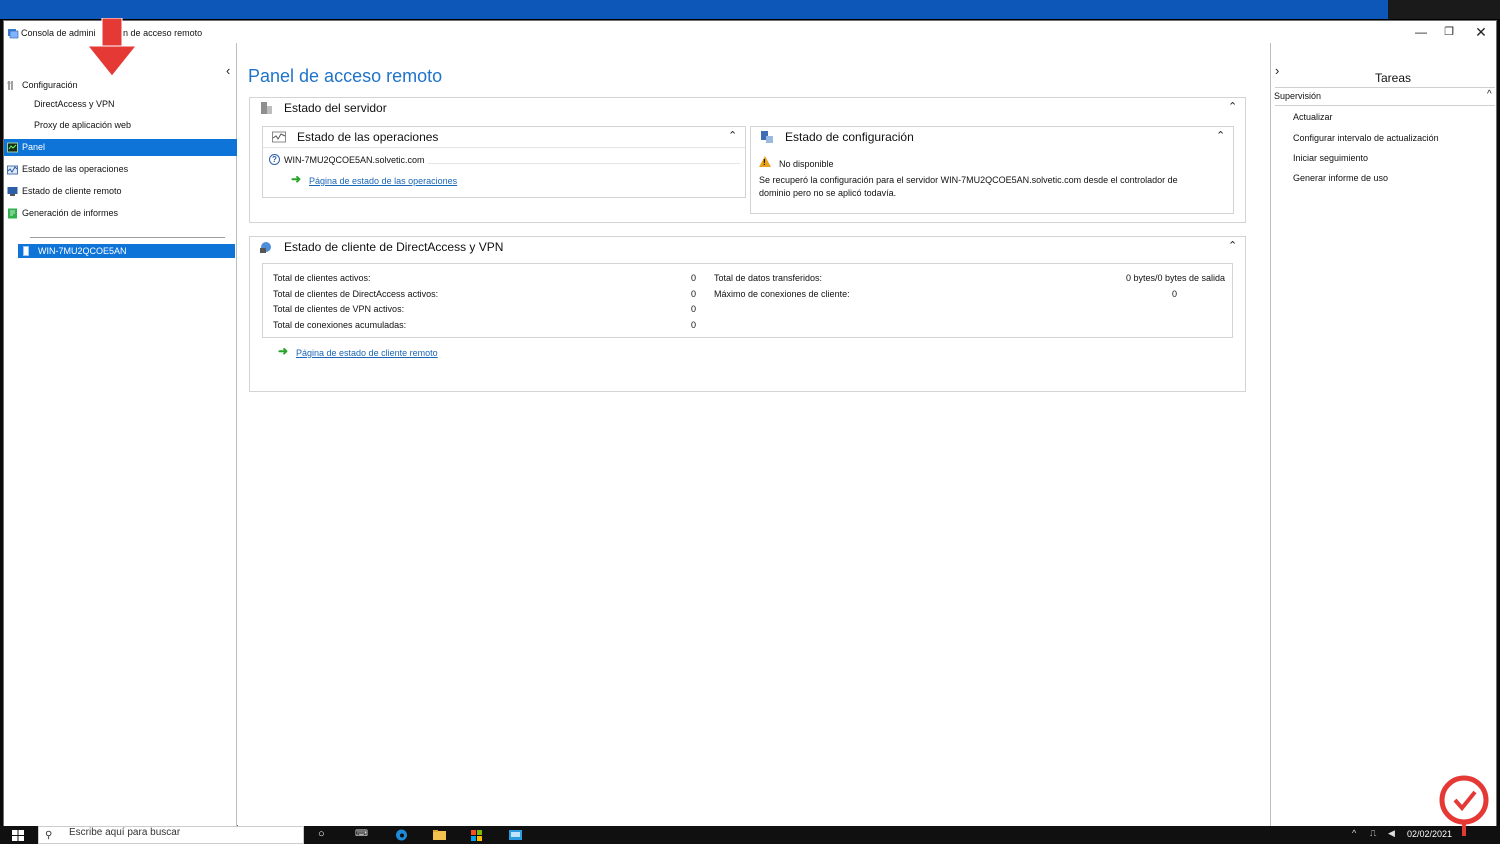 This screenshot has width=1500, height=844. What do you see at coordinates (1366, 138) in the screenshot?
I see `task-configurar-intervalo: Configurar intervalo de actualización` at bounding box center [1366, 138].